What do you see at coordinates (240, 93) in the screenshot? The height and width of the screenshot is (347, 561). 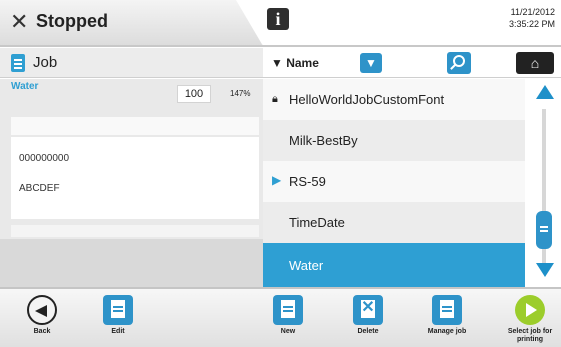 I see `field-percent: 147%` at bounding box center [240, 93].